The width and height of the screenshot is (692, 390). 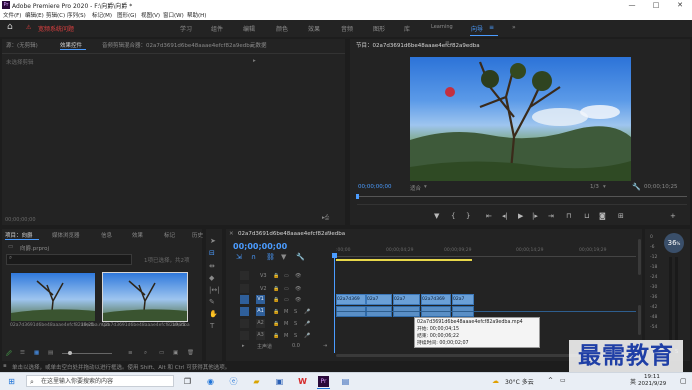 What do you see at coordinates (173, 15) in the screenshot?
I see `menu-window: 窗口(W)` at bounding box center [173, 15].